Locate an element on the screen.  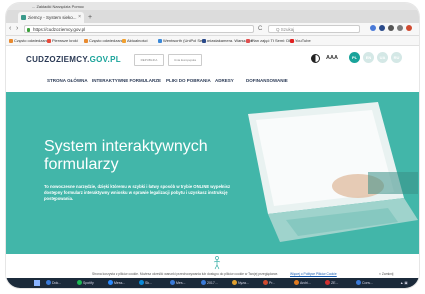
bookmark-item: Pierwsze kroki is located at coordinates (62, 40).